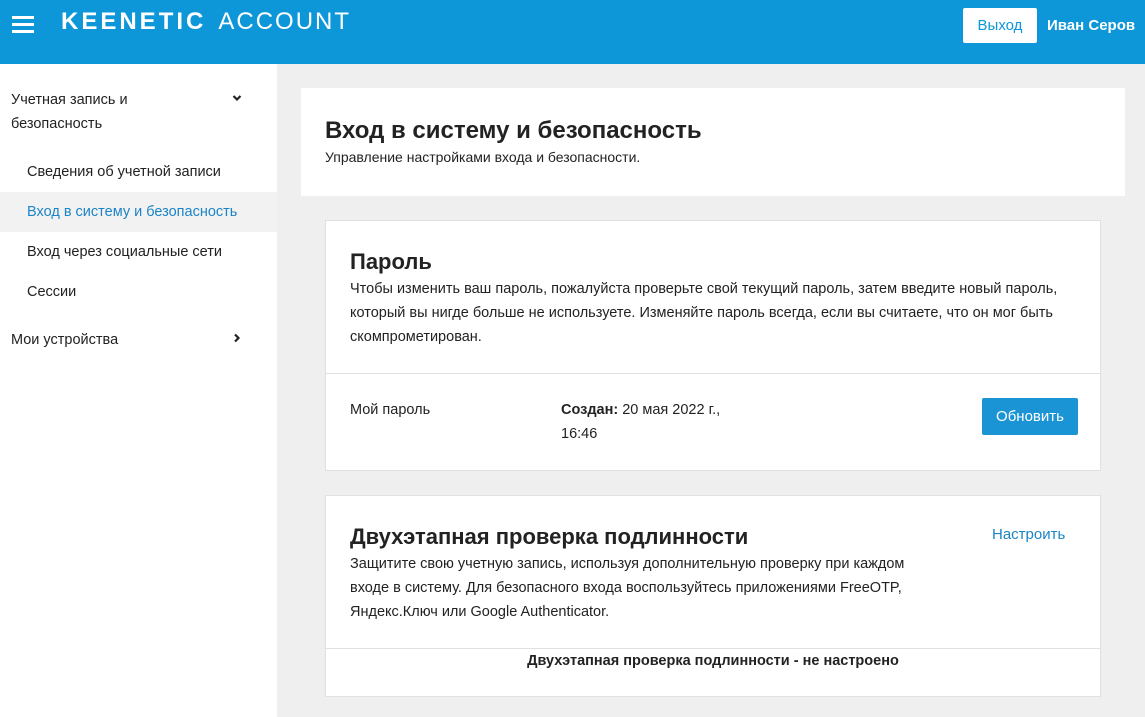  Describe the element at coordinates (713, 373) in the screenshot. I see `divider` at that location.